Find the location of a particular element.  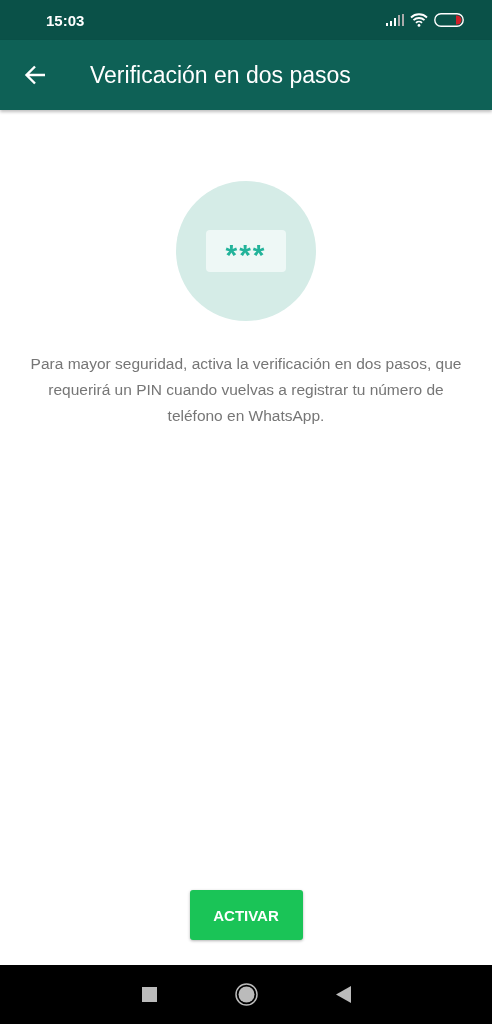

wifi-icon is located at coordinates (419, 20).